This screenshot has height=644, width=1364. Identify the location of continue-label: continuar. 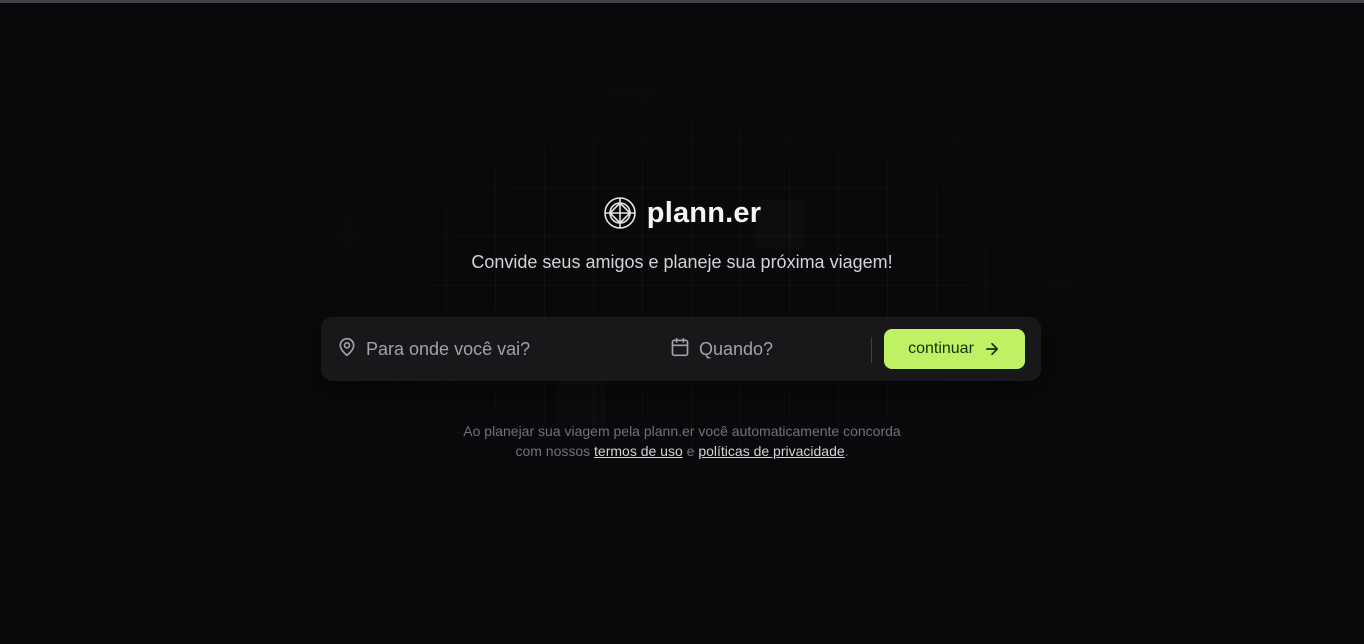
(941, 348).